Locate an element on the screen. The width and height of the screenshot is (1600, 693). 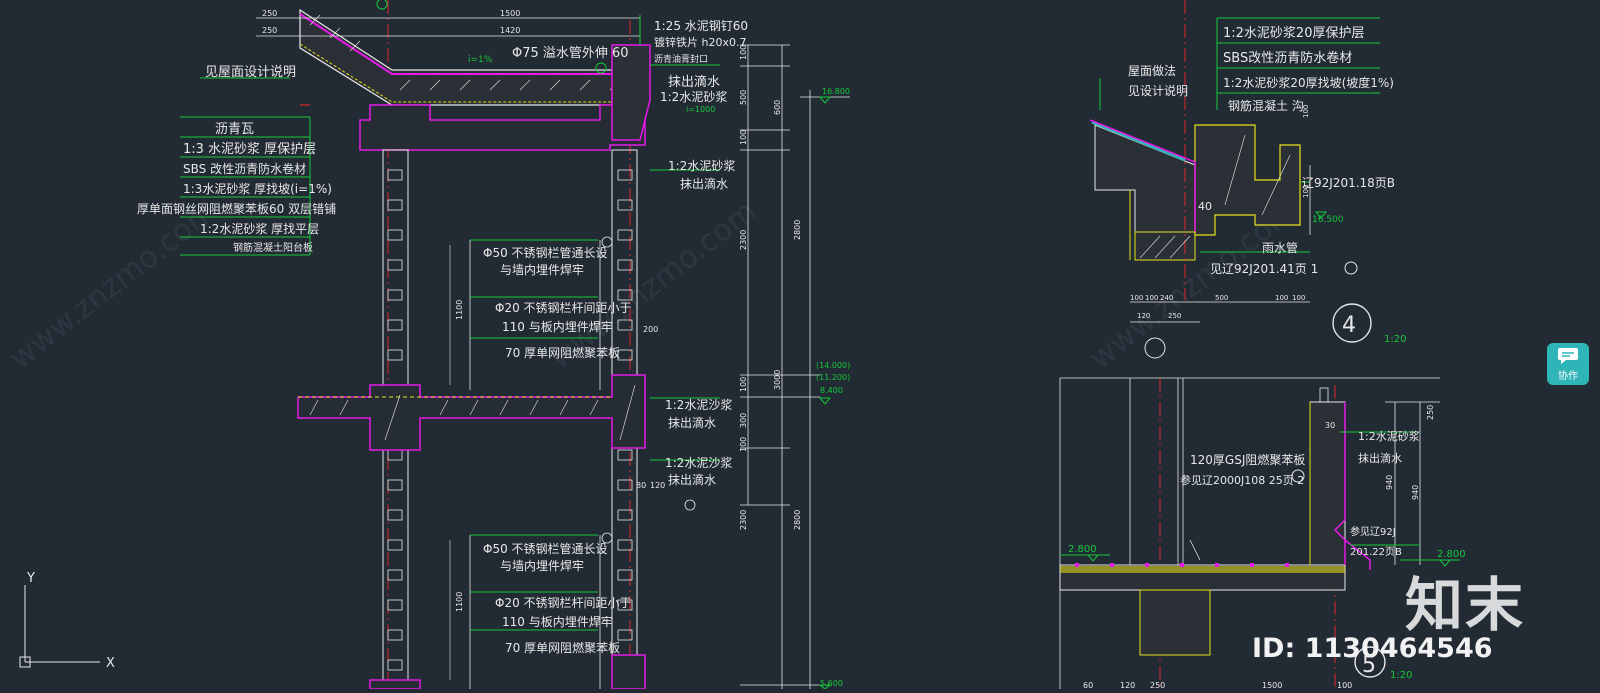
drip-1b: 1:2水泥砂浆 is located at coordinates (693, 96).